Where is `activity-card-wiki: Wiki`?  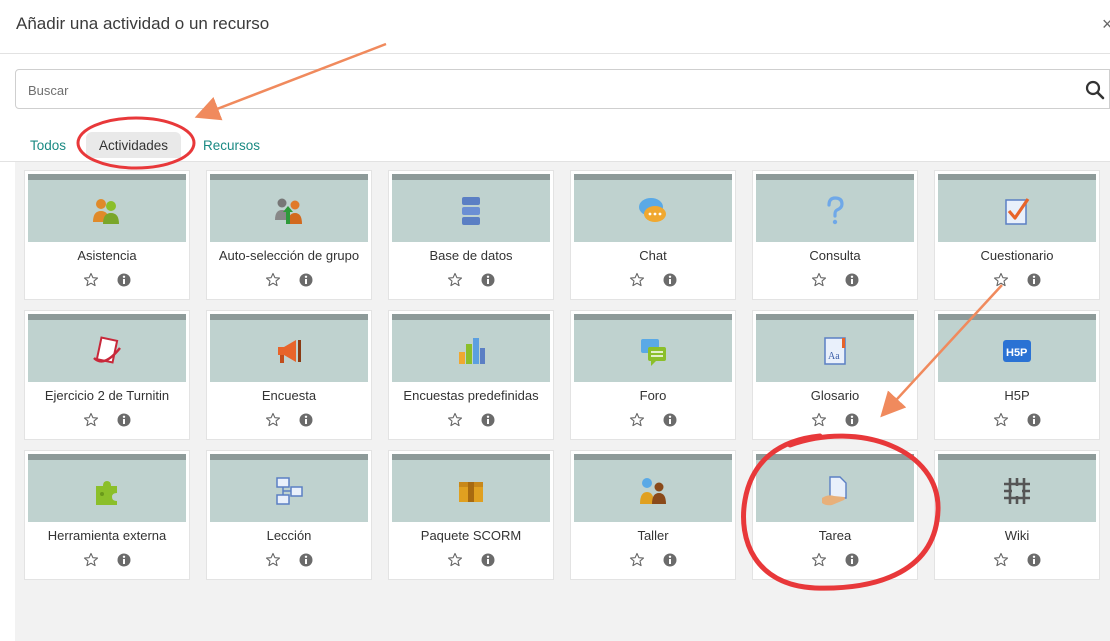 activity-card-wiki: Wiki is located at coordinates (1017, 515).